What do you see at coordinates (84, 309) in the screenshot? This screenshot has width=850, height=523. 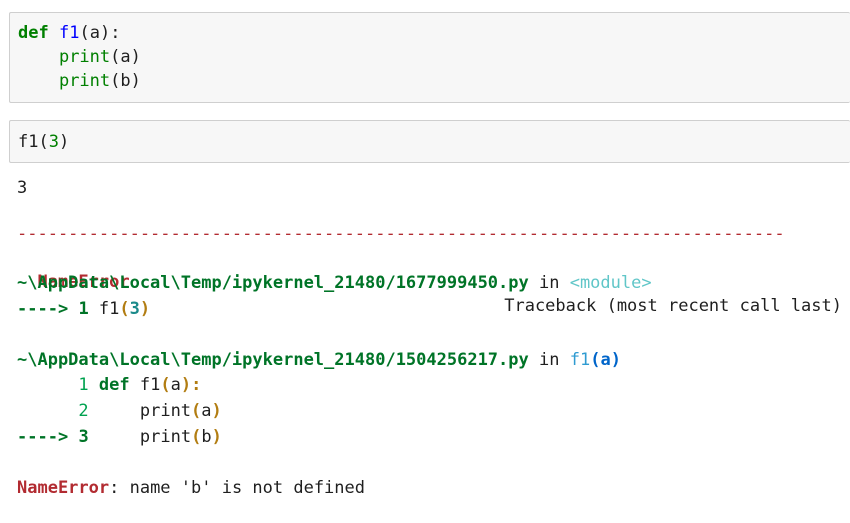 I see `traceback-frame-1-line: ----> 1 f1(3)` at bounding box center [84, 309].